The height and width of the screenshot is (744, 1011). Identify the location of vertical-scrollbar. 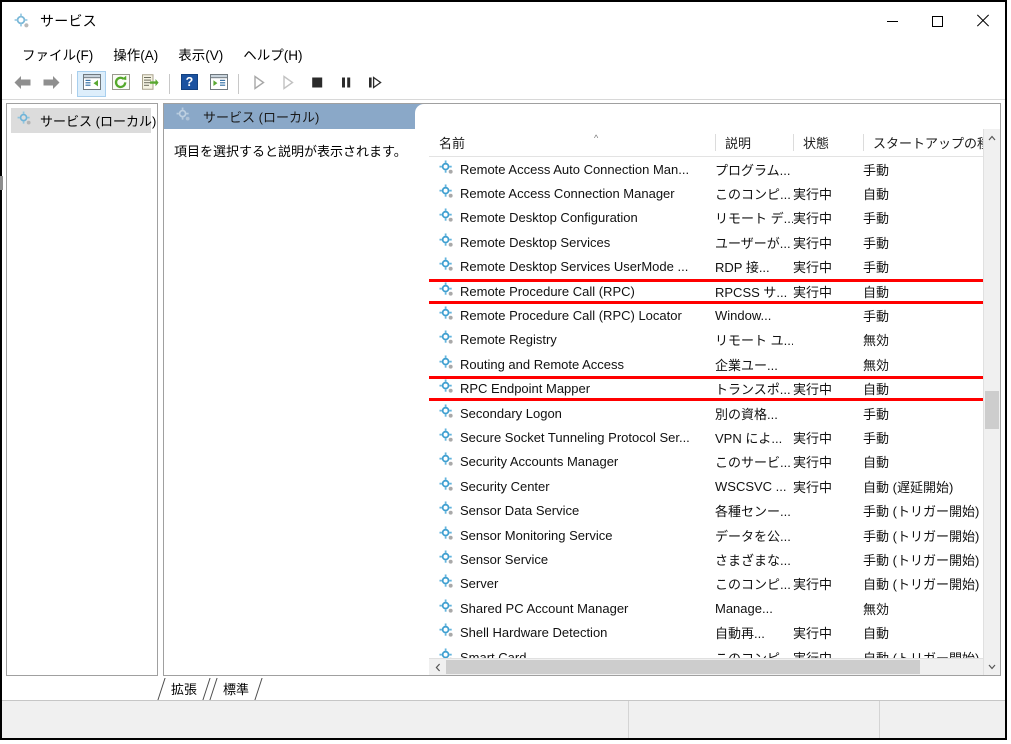
(991, 402).